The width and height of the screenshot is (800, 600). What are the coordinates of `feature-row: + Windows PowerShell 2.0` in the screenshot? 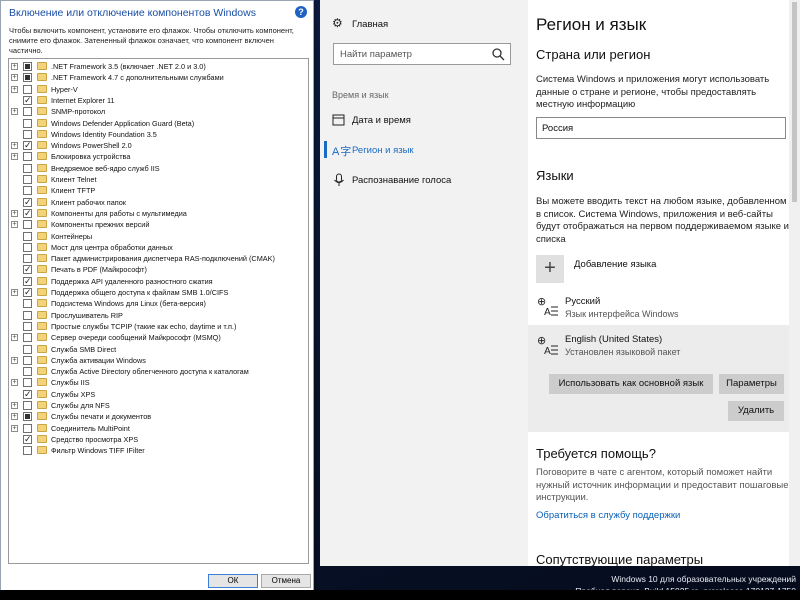 It's located at (155, 145).